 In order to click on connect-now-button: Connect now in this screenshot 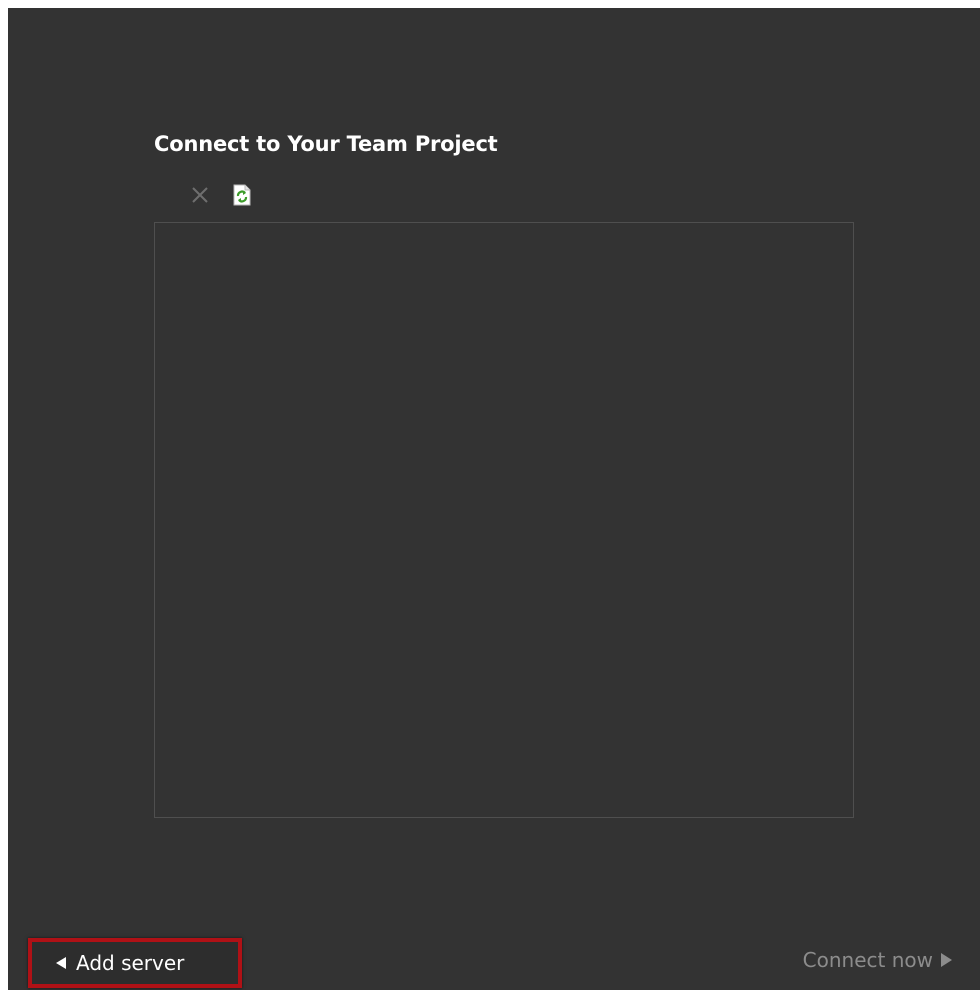, I will do `click(877, 960)`.